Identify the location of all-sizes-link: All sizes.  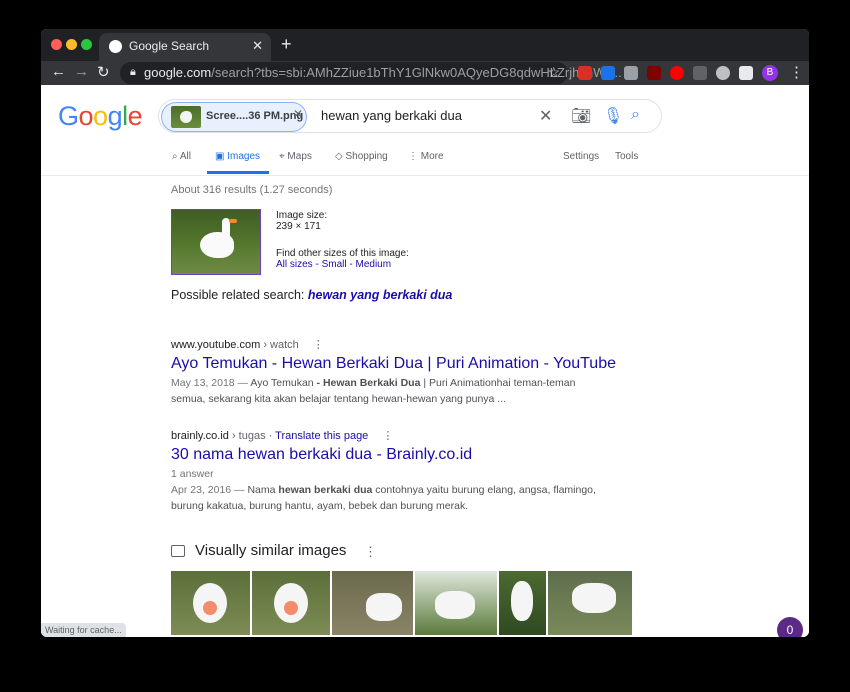
(294, 264).